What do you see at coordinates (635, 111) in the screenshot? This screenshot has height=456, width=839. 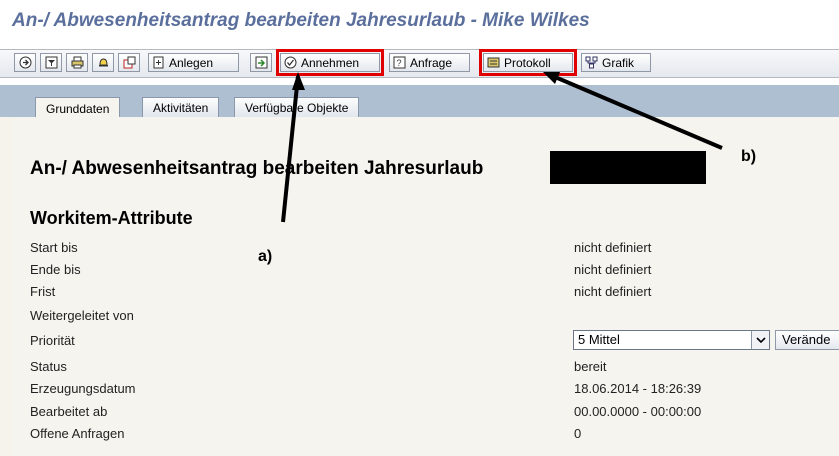 I see `arrow-b` at bounding box center [635, 111].